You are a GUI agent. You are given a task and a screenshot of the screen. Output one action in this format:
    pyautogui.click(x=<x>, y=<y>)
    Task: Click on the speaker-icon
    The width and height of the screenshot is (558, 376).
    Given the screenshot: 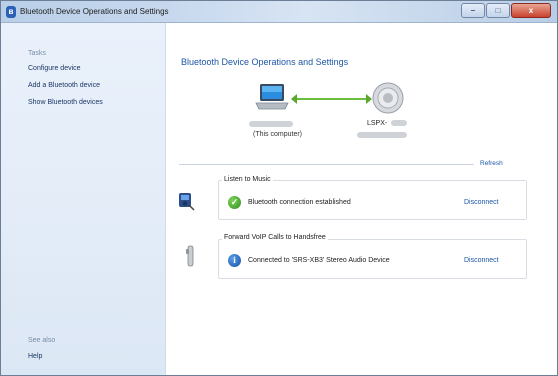 What is the action you would take?
    pyautogui.click(x=388, y=98)
    